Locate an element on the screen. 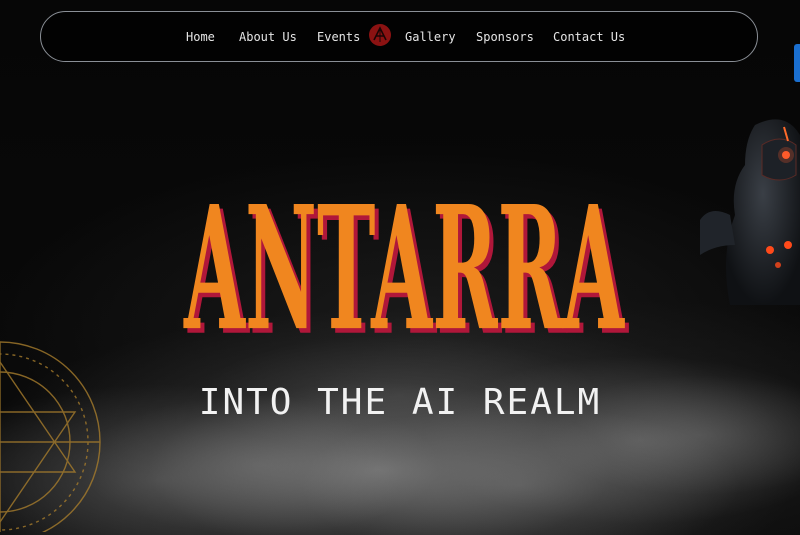 The height and width of the screenshot is (535, 800). antarra-logo-icon is located at coordinates (380, 35).